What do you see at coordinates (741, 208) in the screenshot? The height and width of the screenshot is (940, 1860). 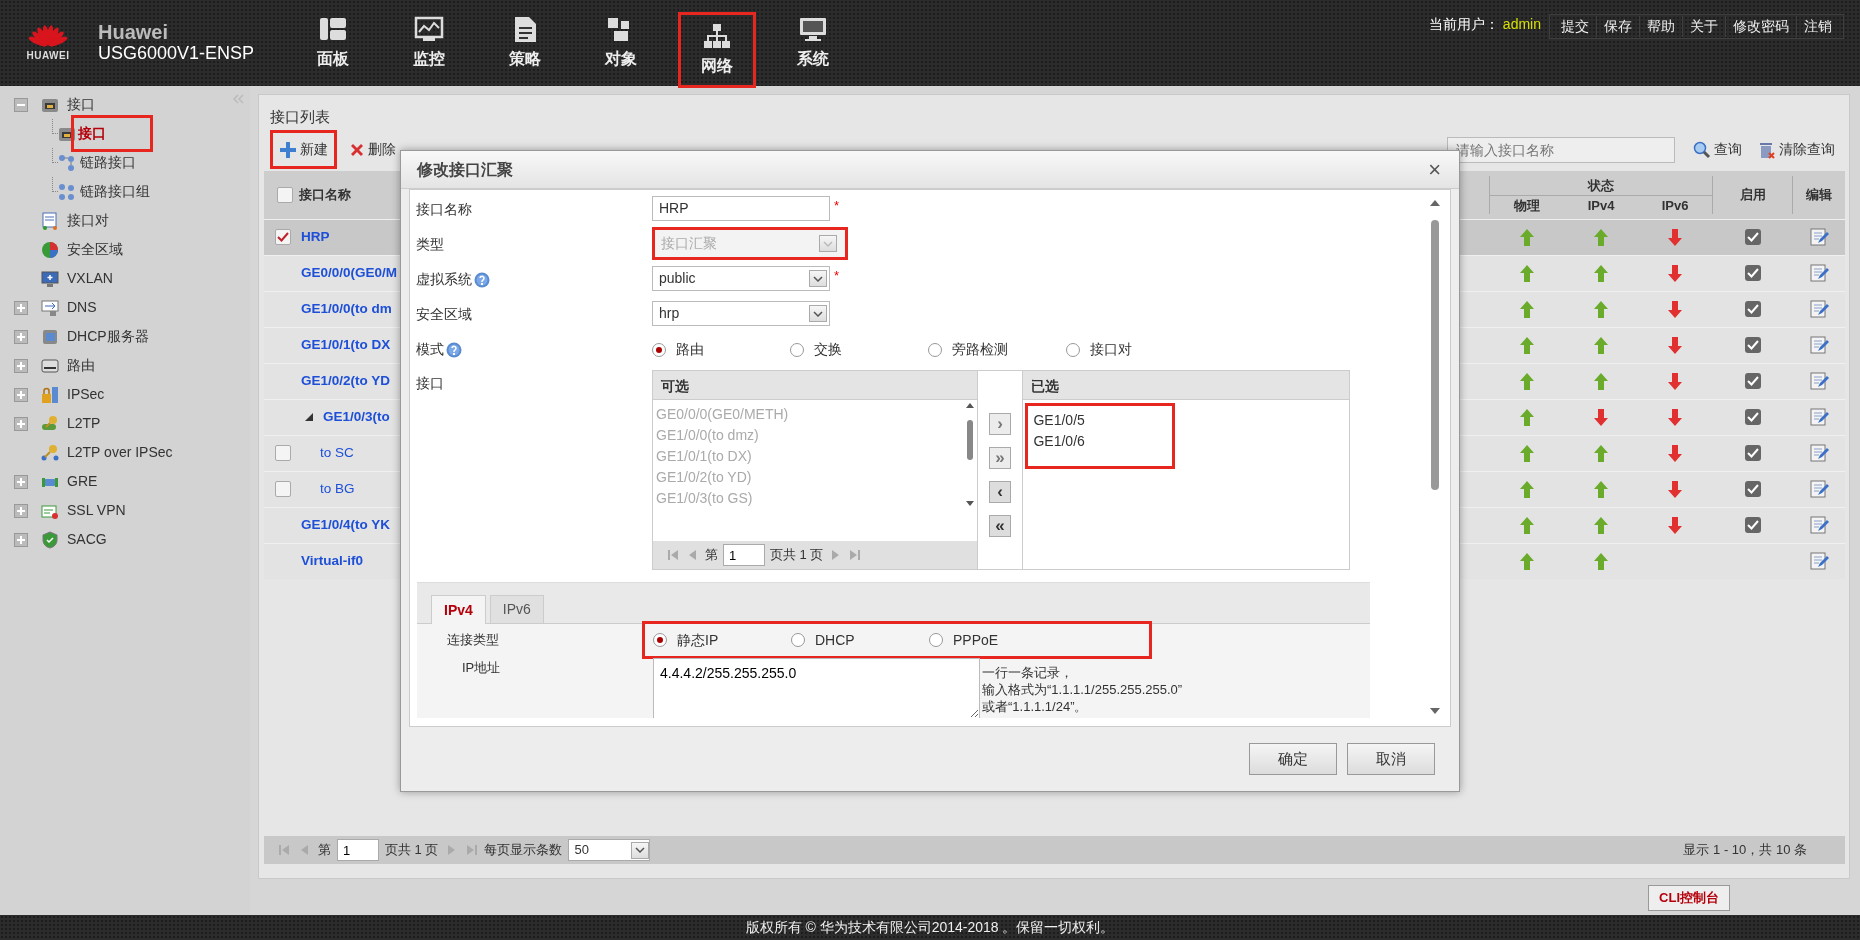 I see `input-field: HRP` at bounding box center [741, 208].